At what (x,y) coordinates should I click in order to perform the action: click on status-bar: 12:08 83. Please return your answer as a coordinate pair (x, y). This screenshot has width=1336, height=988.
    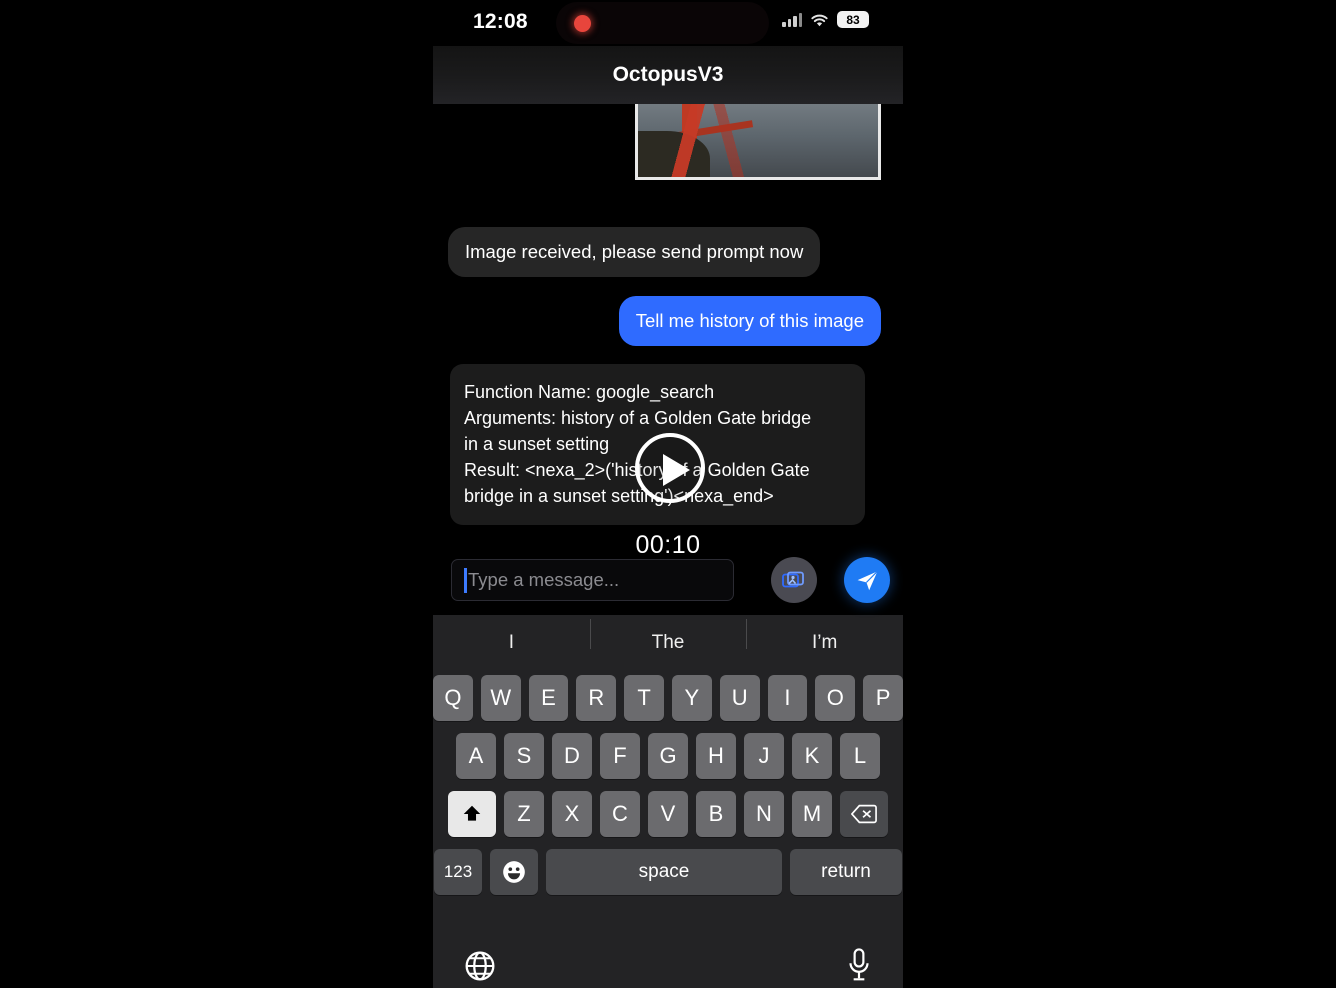
    Looking at the image, I should click on (668, 23).